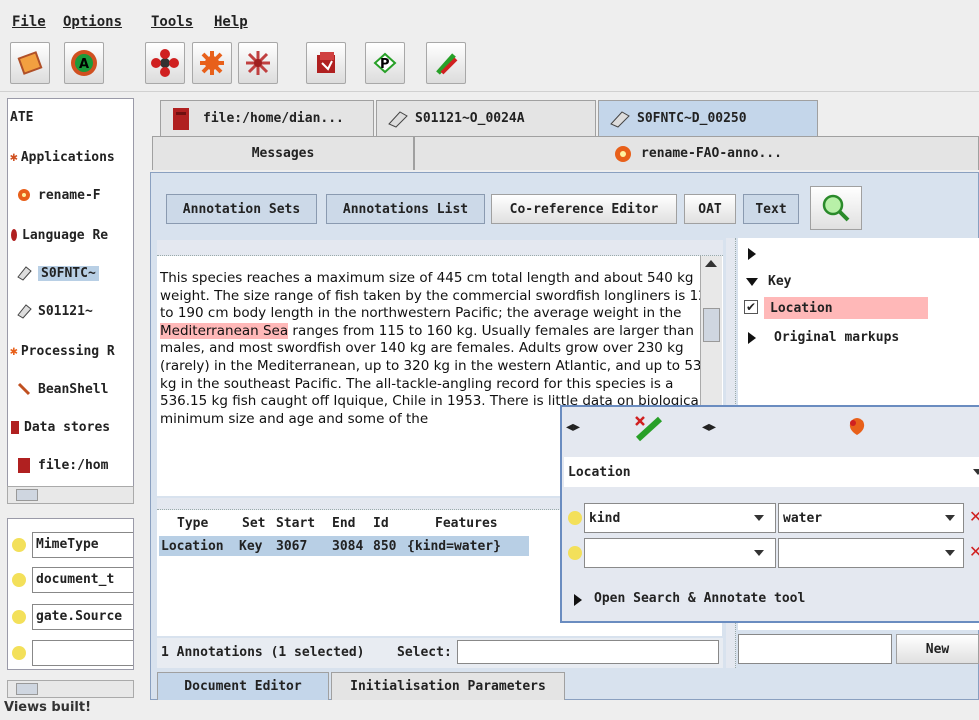  What do you see at coordinates (573, 427) in the screenshot?
I see `move-left-right-icon: ◂▸` at bounding box center [573, 427].